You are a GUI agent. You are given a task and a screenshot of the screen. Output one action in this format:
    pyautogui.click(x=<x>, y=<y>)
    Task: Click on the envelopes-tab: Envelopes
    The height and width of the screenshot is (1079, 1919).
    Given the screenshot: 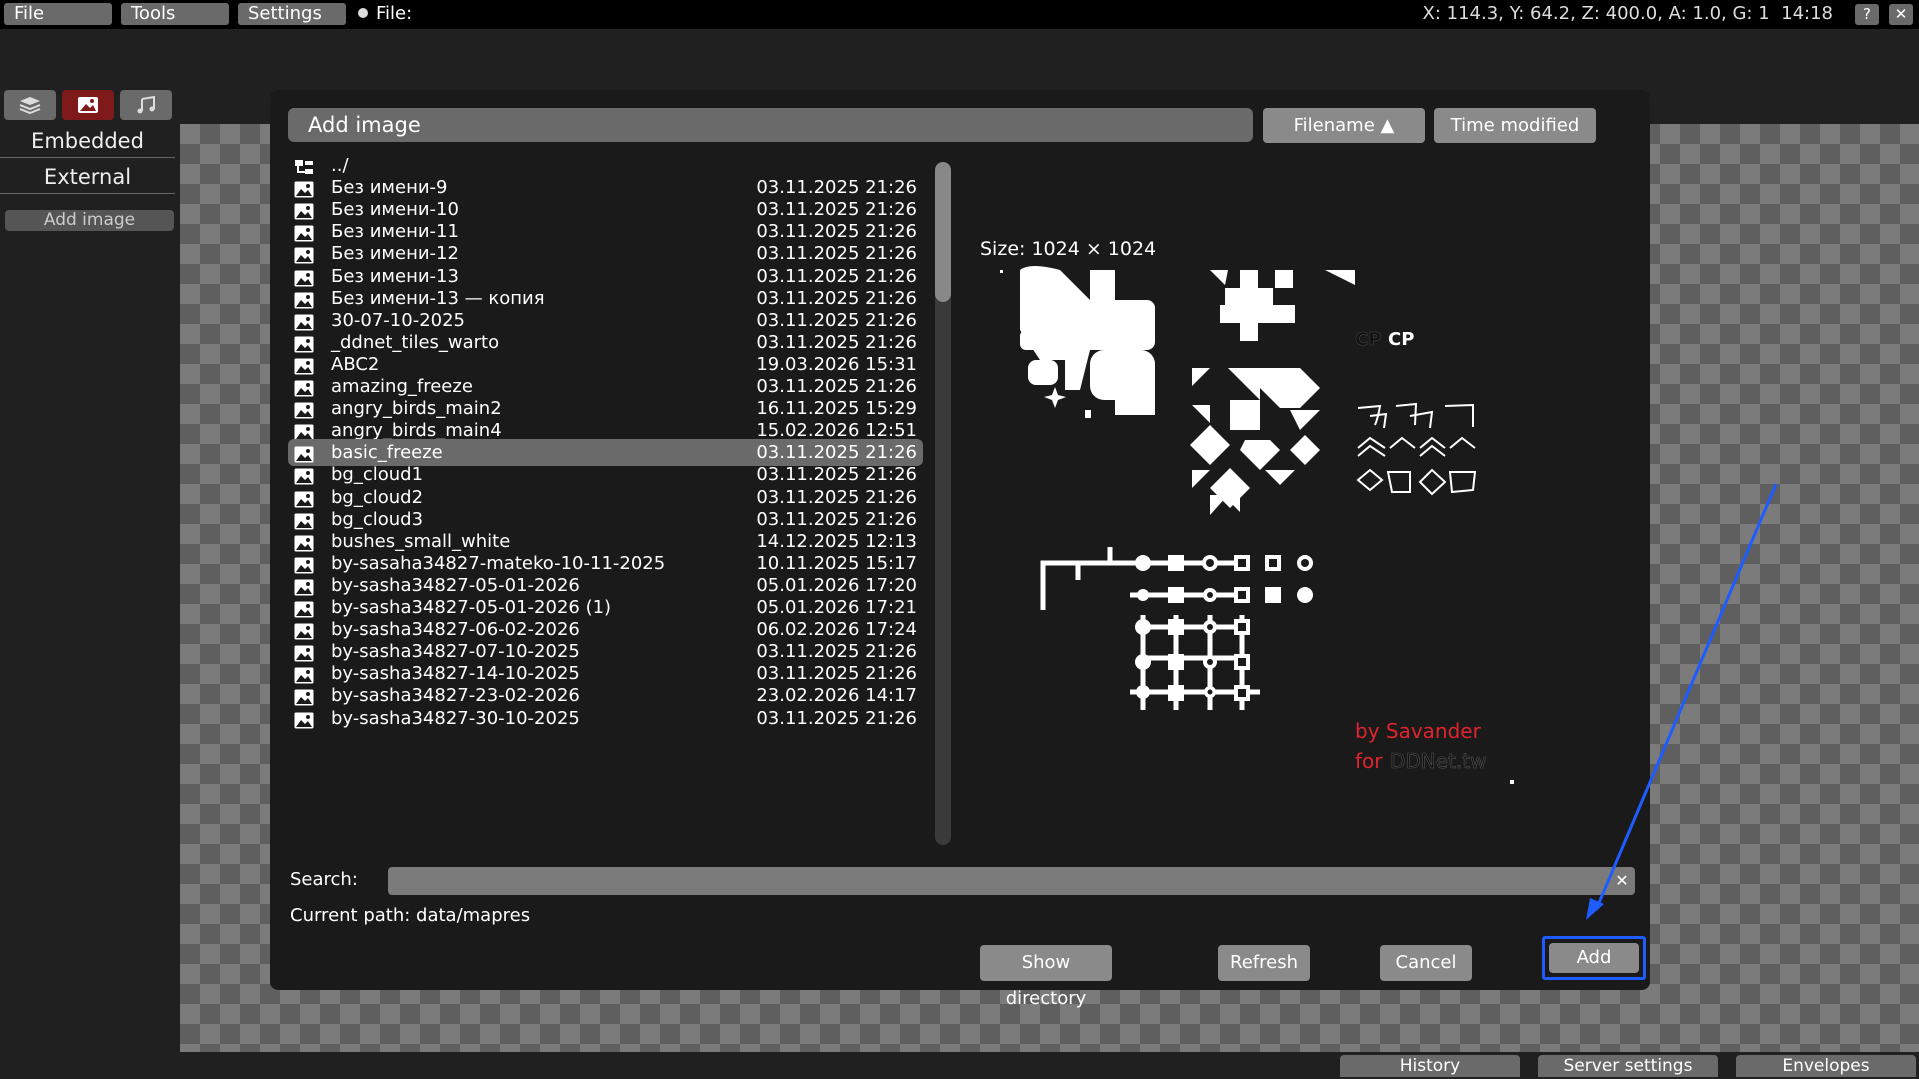 What is the action you would take?
    pyautogui.click(x=1826, y=1066)
    